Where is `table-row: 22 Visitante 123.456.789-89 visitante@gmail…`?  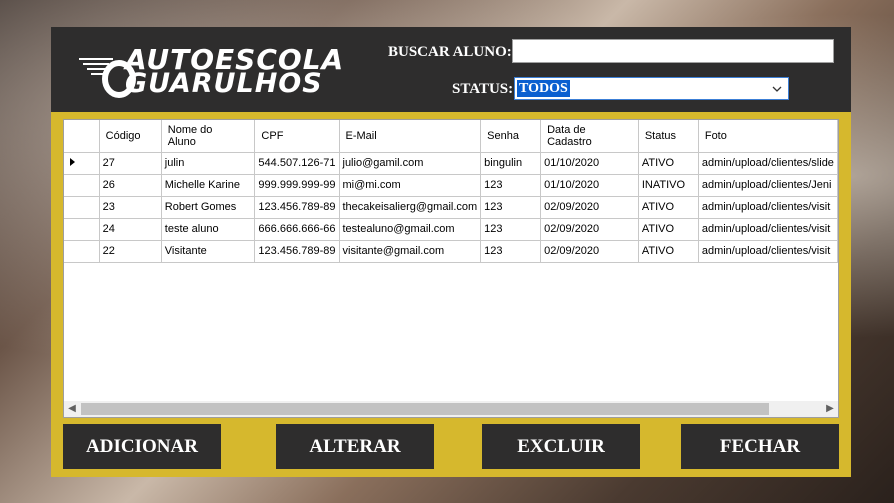
table-row: 22 Visitante 123.456.789-89 visitante@gmail… is located at coordinates (451, 251).